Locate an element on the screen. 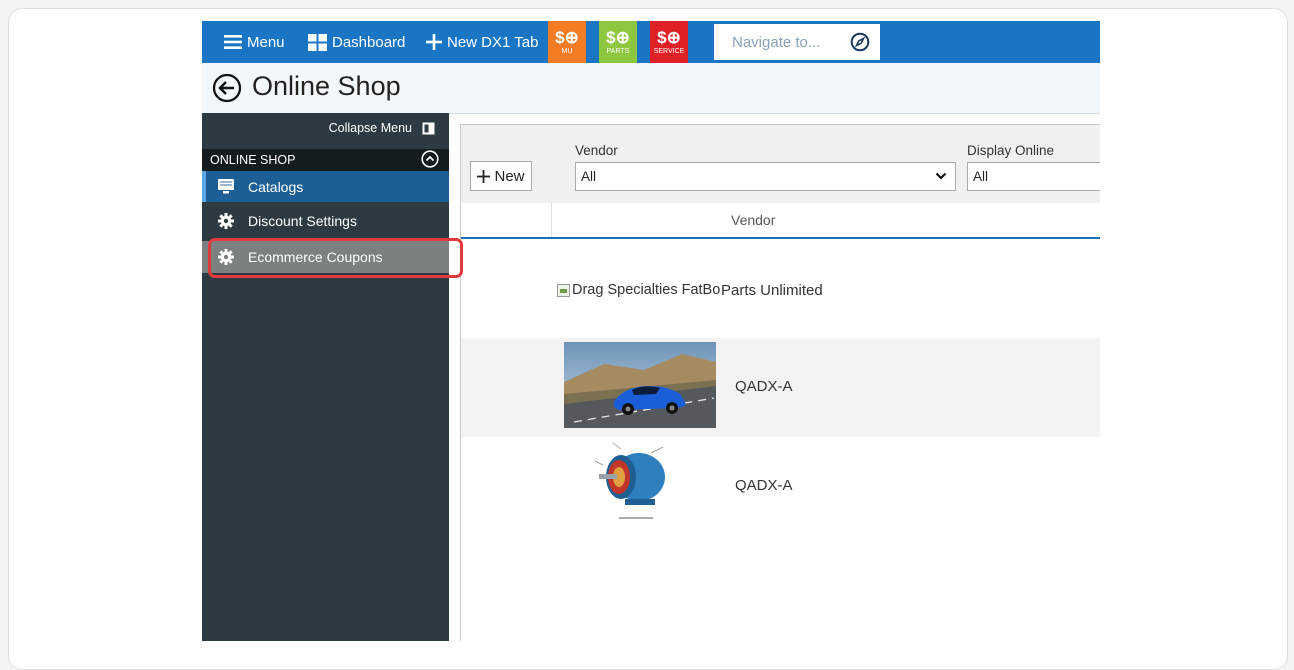 The width and height of the screenshot is (1294, 670). tile-parts-caption: PARTS is located at coordinates (618, 51).